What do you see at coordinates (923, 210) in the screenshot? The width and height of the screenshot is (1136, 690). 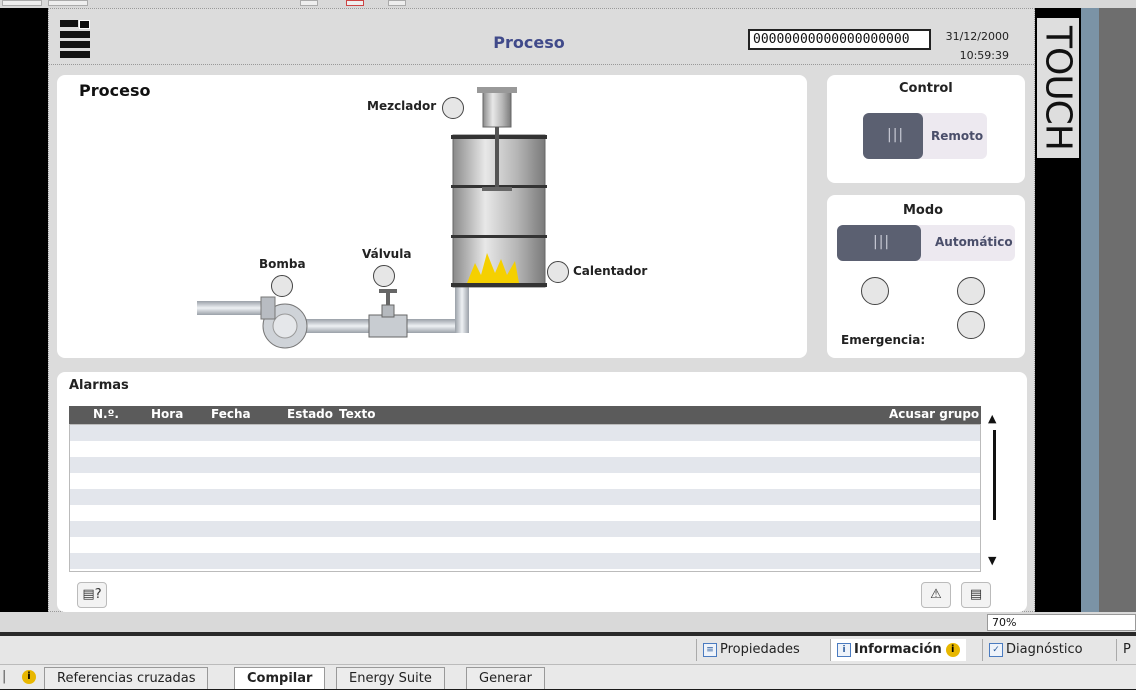 I see `mode-title: Modo` at bounding box center [923, 210].